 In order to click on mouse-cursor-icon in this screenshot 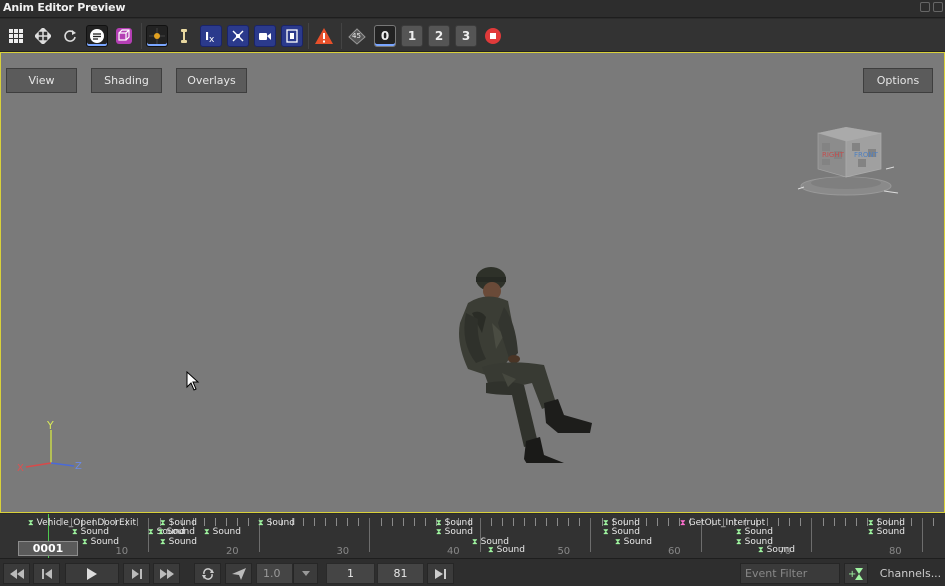, I will do `click(193, 381)`.